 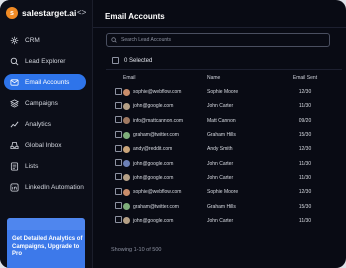 What do you see at coordinates (46, 224) in the screenshot?
I see `promo-decoration` at bounding box center [46, 224].